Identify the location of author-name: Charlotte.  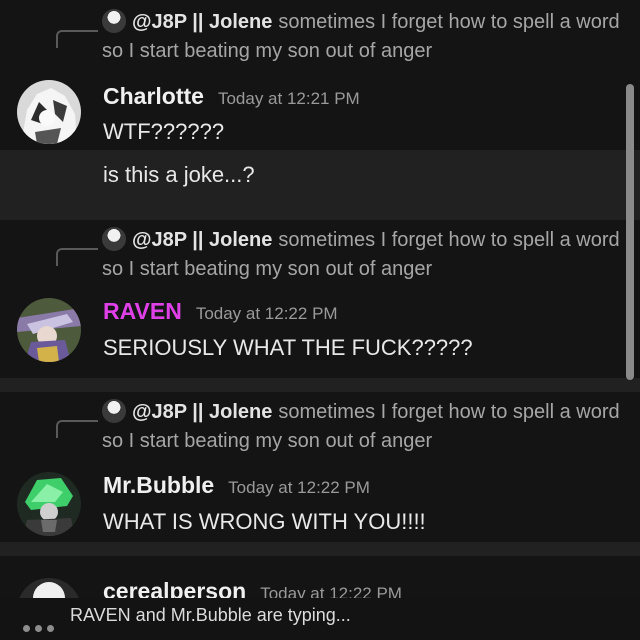
(153, 96).